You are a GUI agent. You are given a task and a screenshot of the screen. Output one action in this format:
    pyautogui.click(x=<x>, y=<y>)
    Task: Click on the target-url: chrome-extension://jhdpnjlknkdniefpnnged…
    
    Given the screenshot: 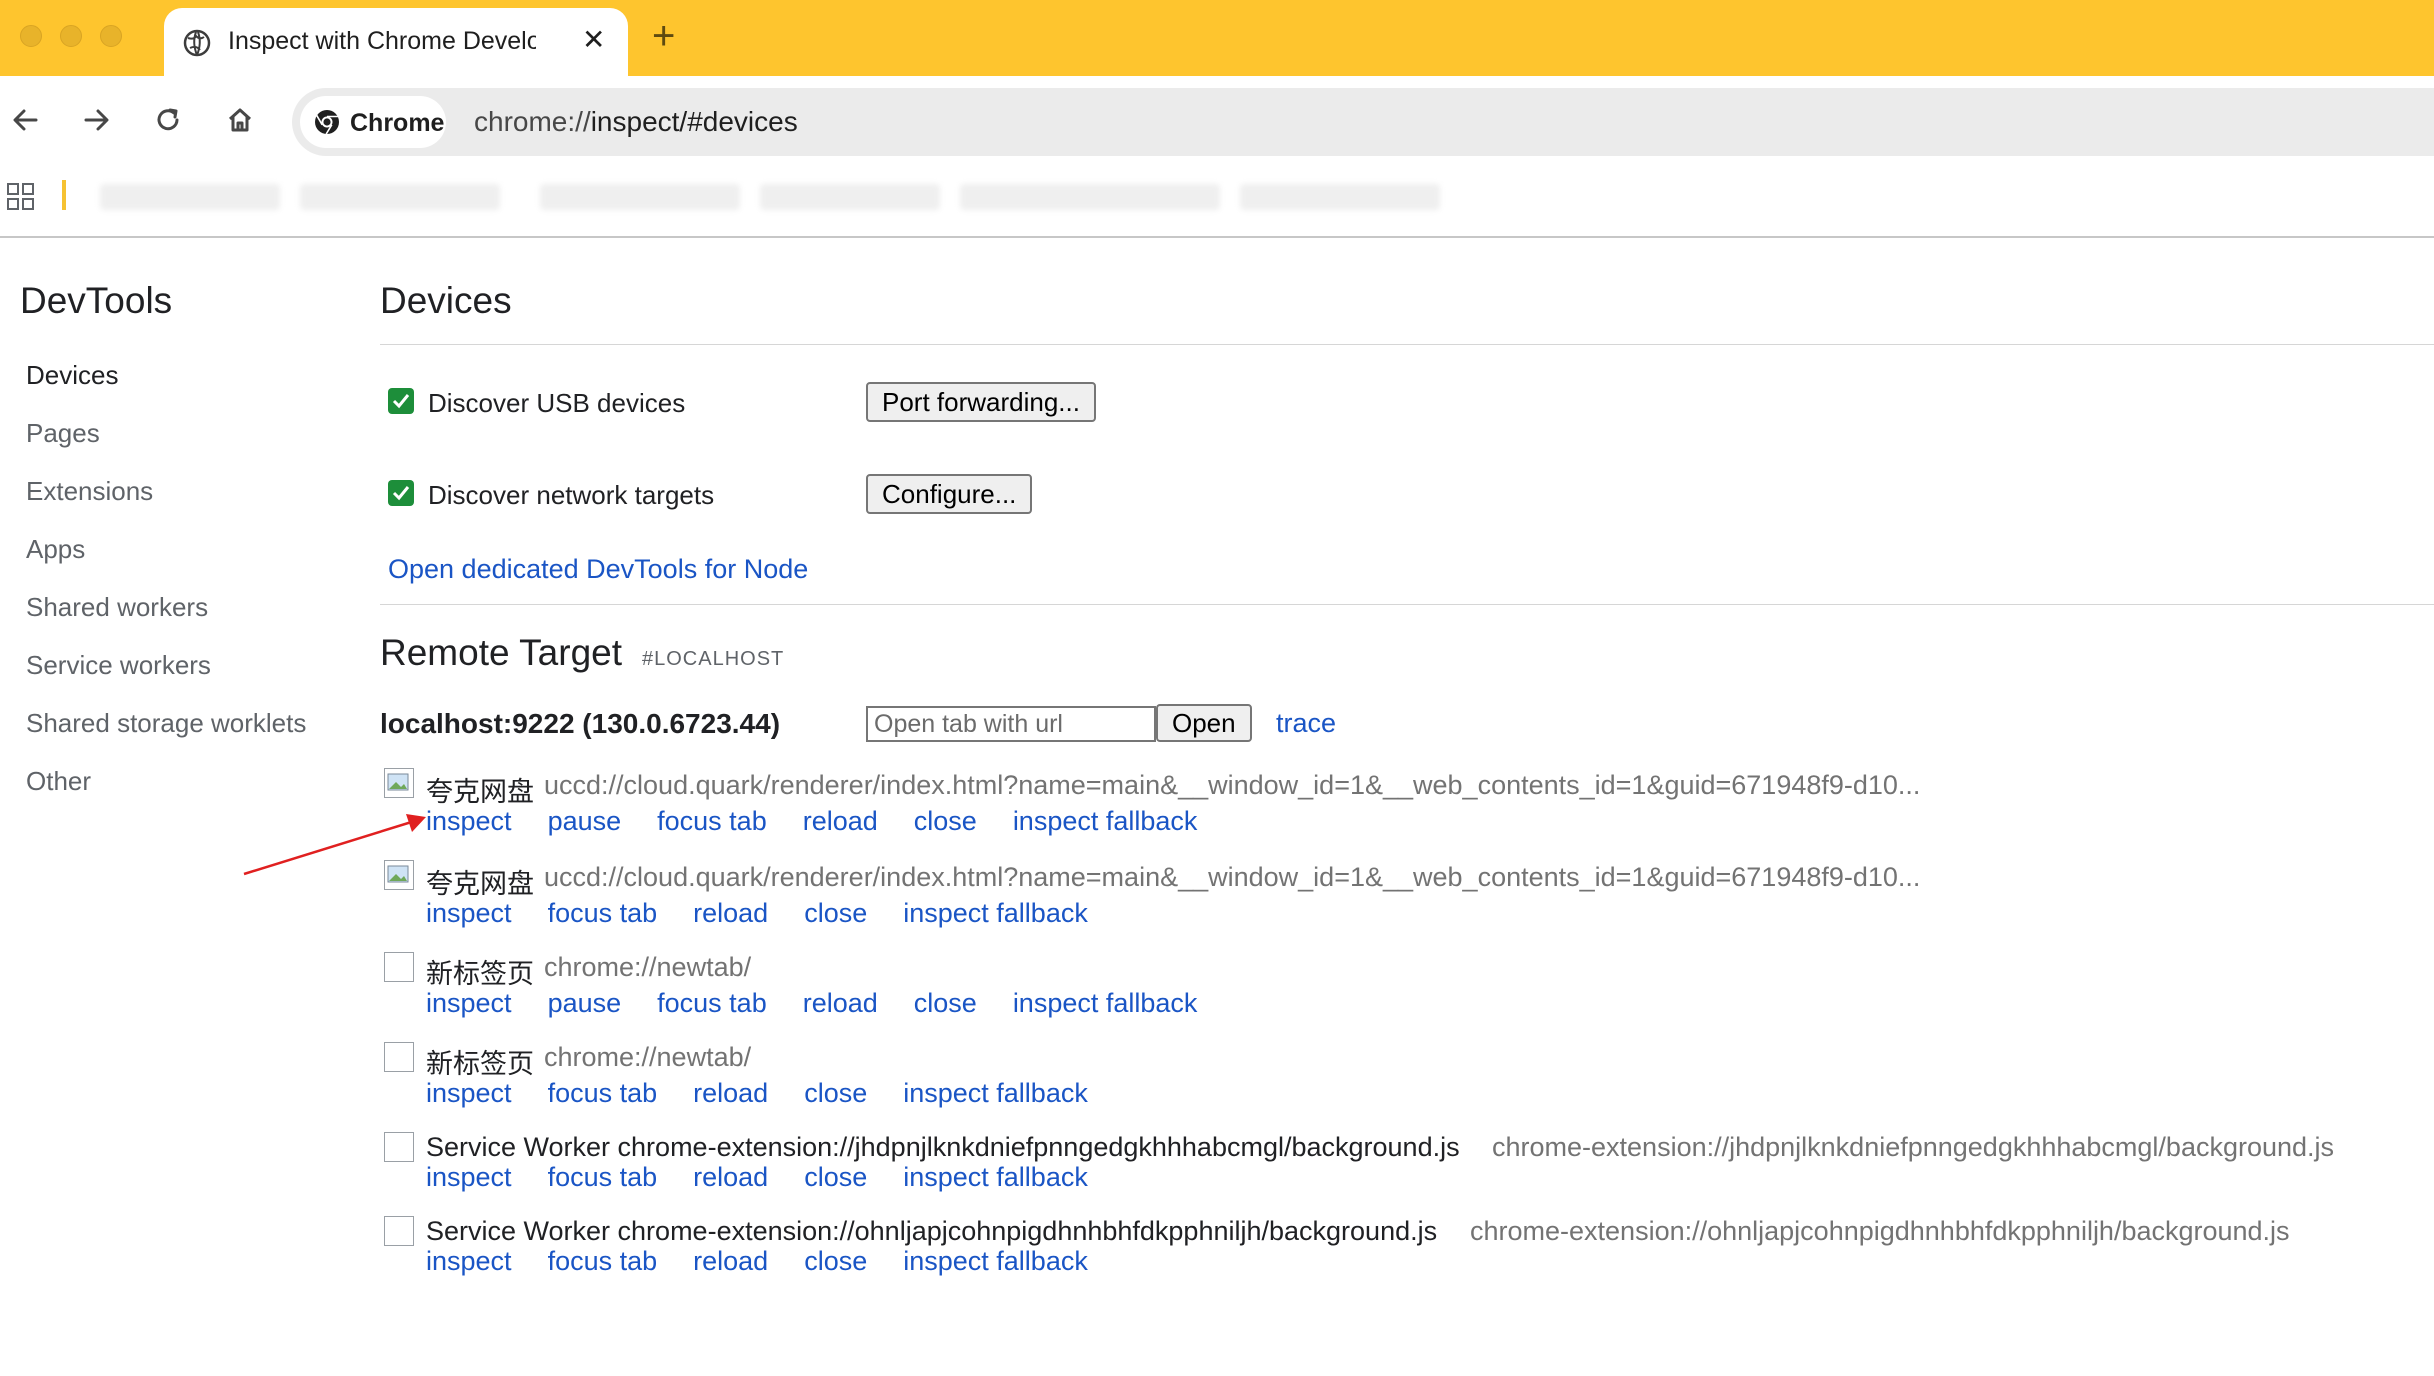 What is the action you would take?
    pyautogui.click(x=1913, y=1147)
    